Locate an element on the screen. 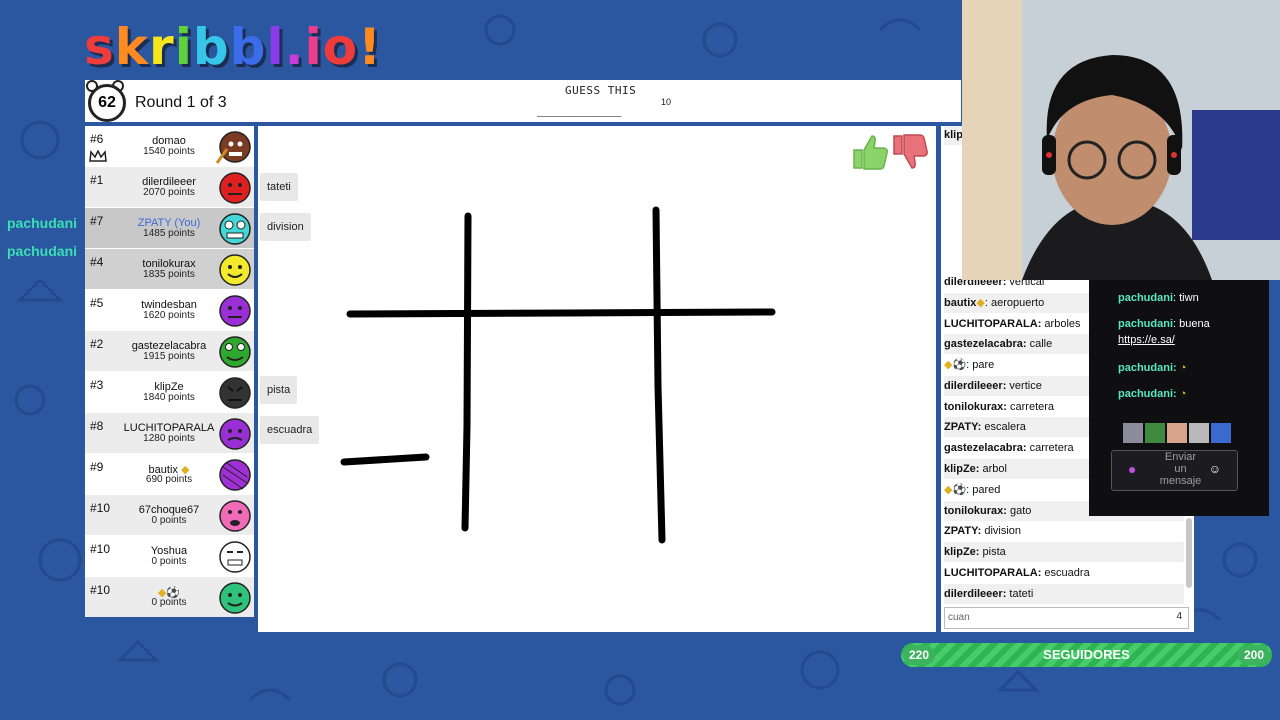 Image resolution: width=1280 pixels, height=720 pixels. chat-input: cuan 4 is located at coordinates (1066, 618).